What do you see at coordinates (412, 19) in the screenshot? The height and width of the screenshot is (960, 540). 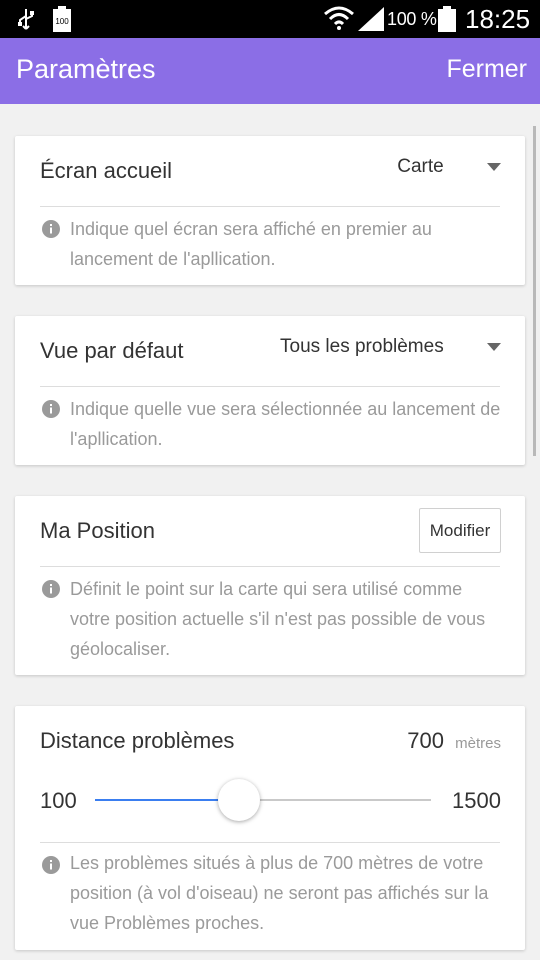 I see `battery-percent: 100 %` at bounding box center [412, 19].